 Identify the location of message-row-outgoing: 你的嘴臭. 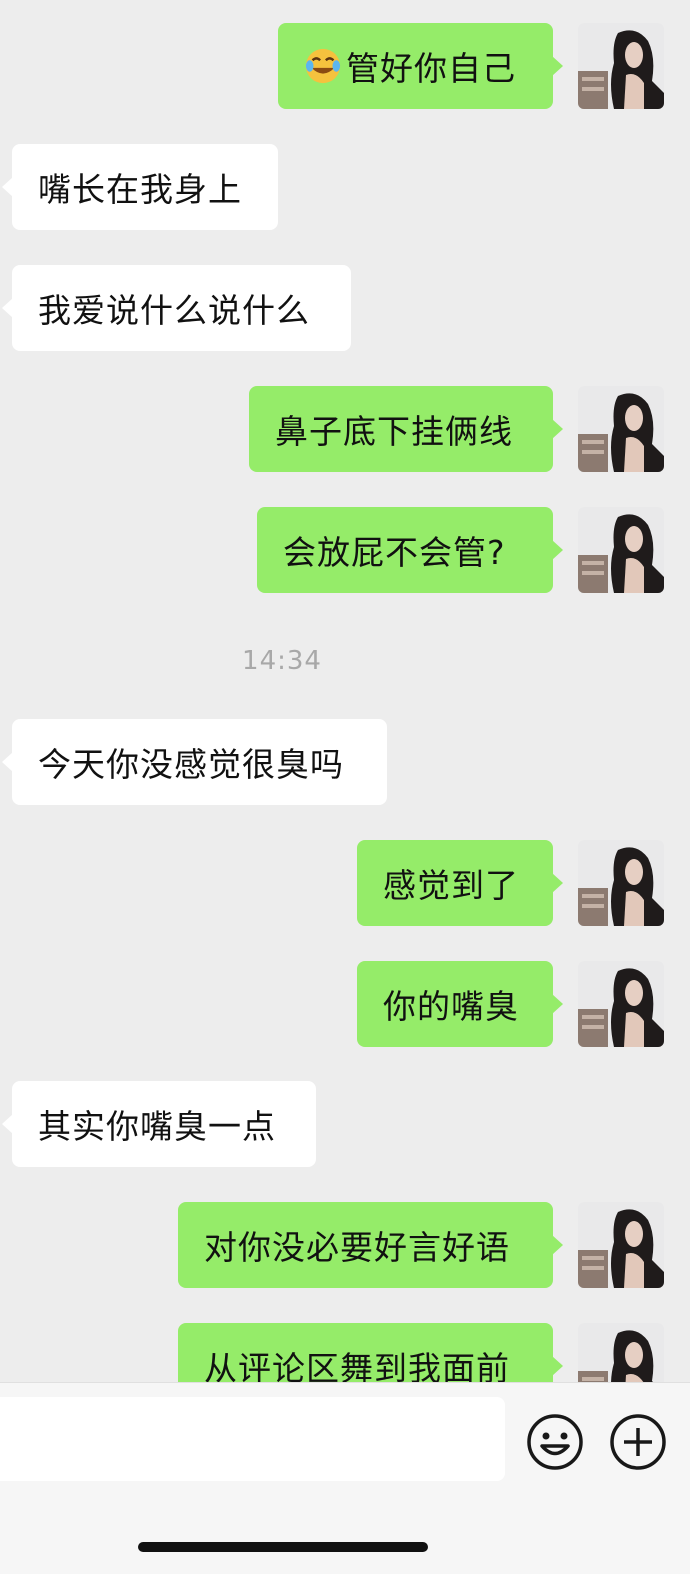
(345, 1004).